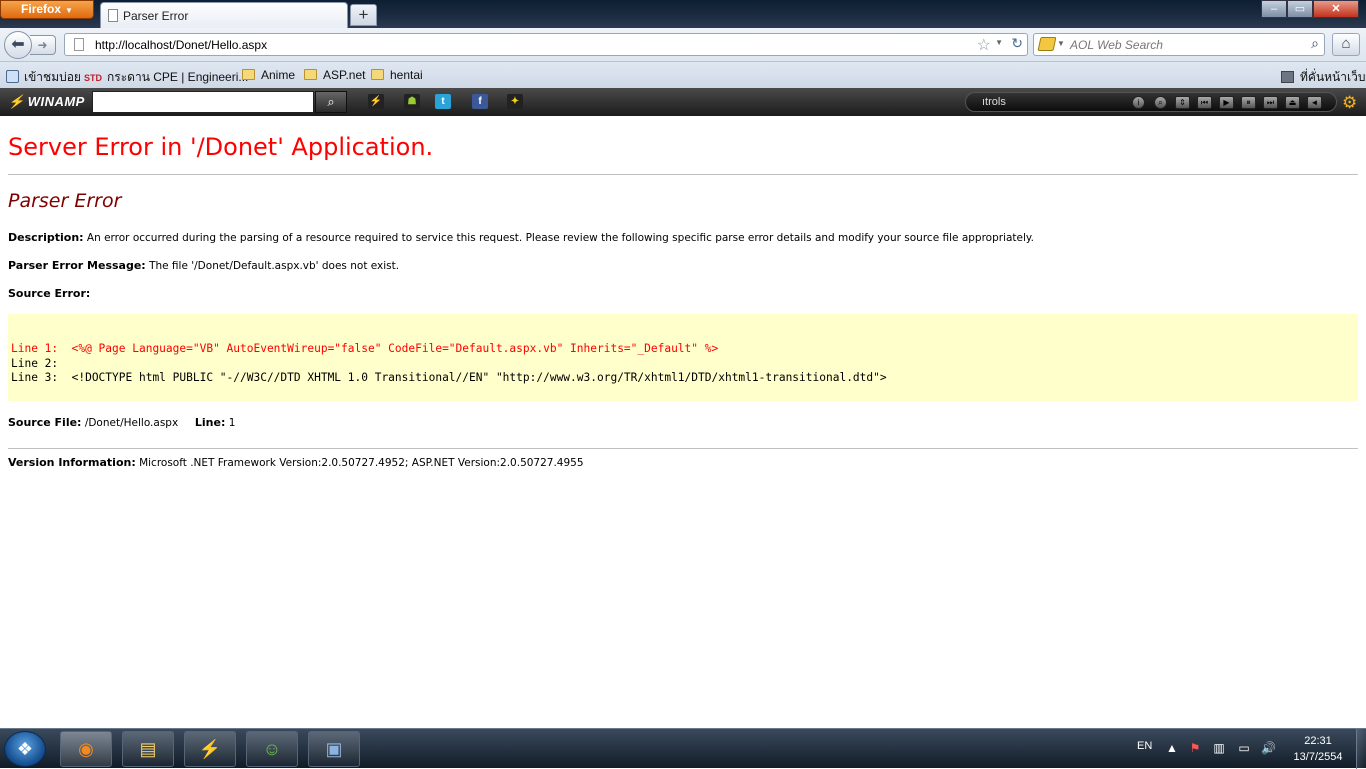  I want to click on forward-button: ➜, so click(43, 45).